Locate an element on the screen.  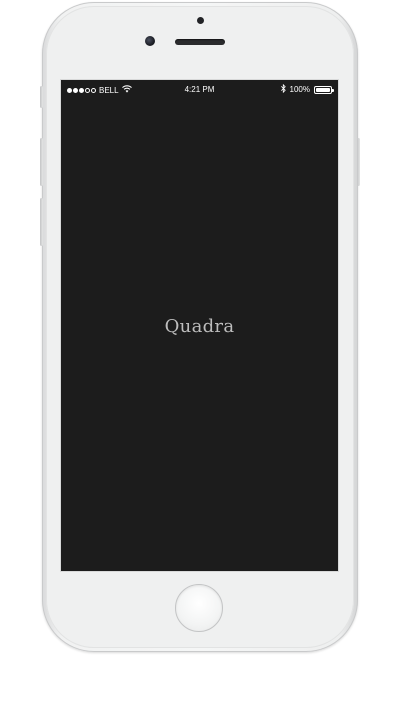
earpiece-speaker is located at coordinates (200, 42).